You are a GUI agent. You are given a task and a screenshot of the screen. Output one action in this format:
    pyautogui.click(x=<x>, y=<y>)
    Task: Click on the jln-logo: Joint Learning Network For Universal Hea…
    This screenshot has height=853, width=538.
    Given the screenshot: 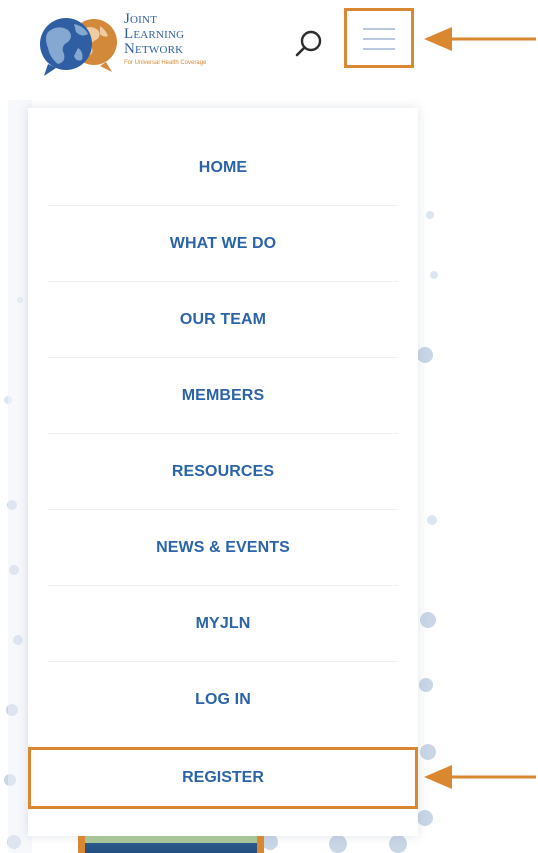 What is the action you would take?
    pyautogui.click(x=134, y=43)
    